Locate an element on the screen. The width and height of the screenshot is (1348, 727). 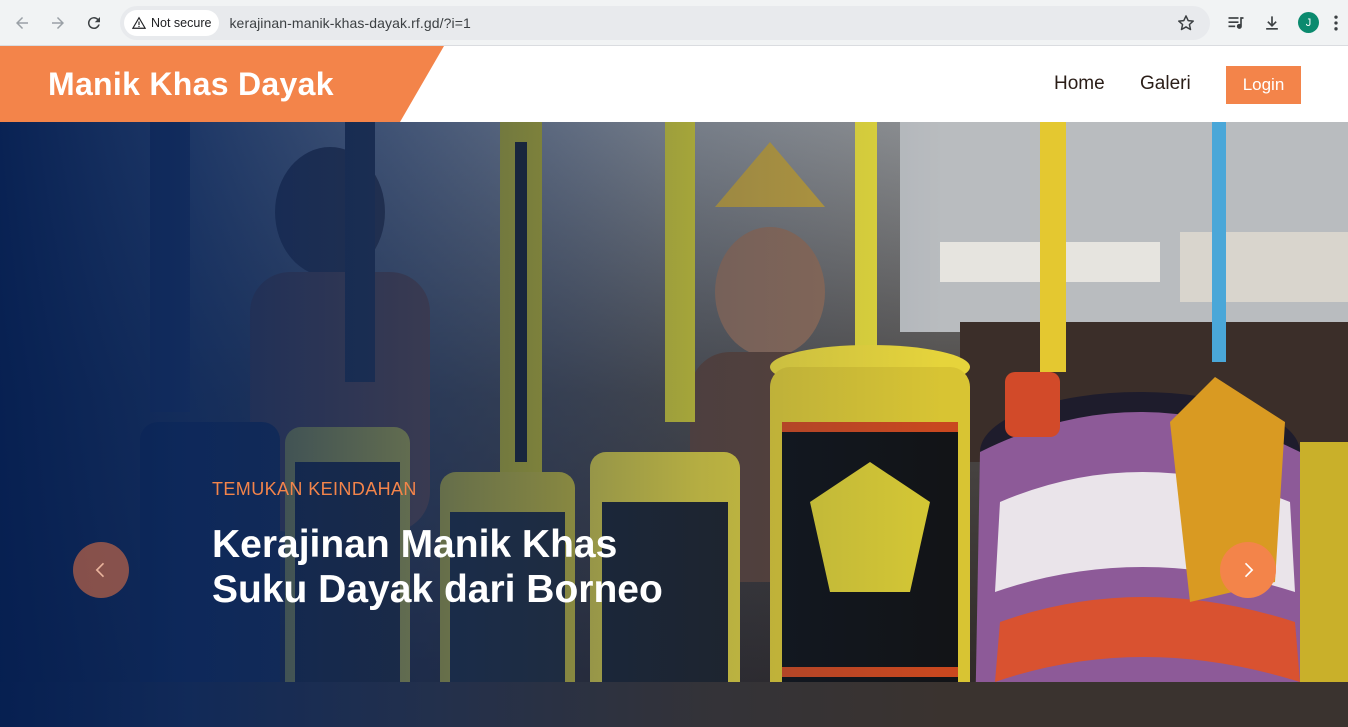
star-icon is located at coordinates (1186, 23).